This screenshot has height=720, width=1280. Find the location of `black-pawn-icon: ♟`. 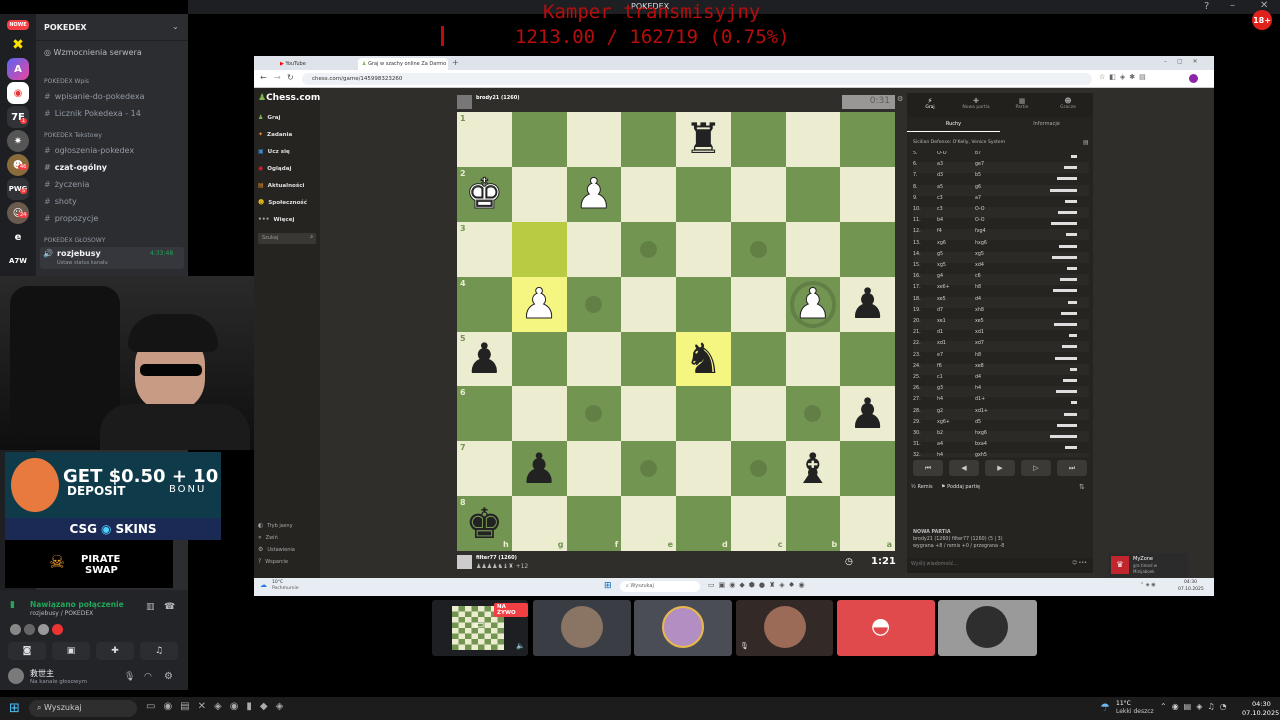

black-pawn-icon: ♟ is located at coordinates (868, 413).